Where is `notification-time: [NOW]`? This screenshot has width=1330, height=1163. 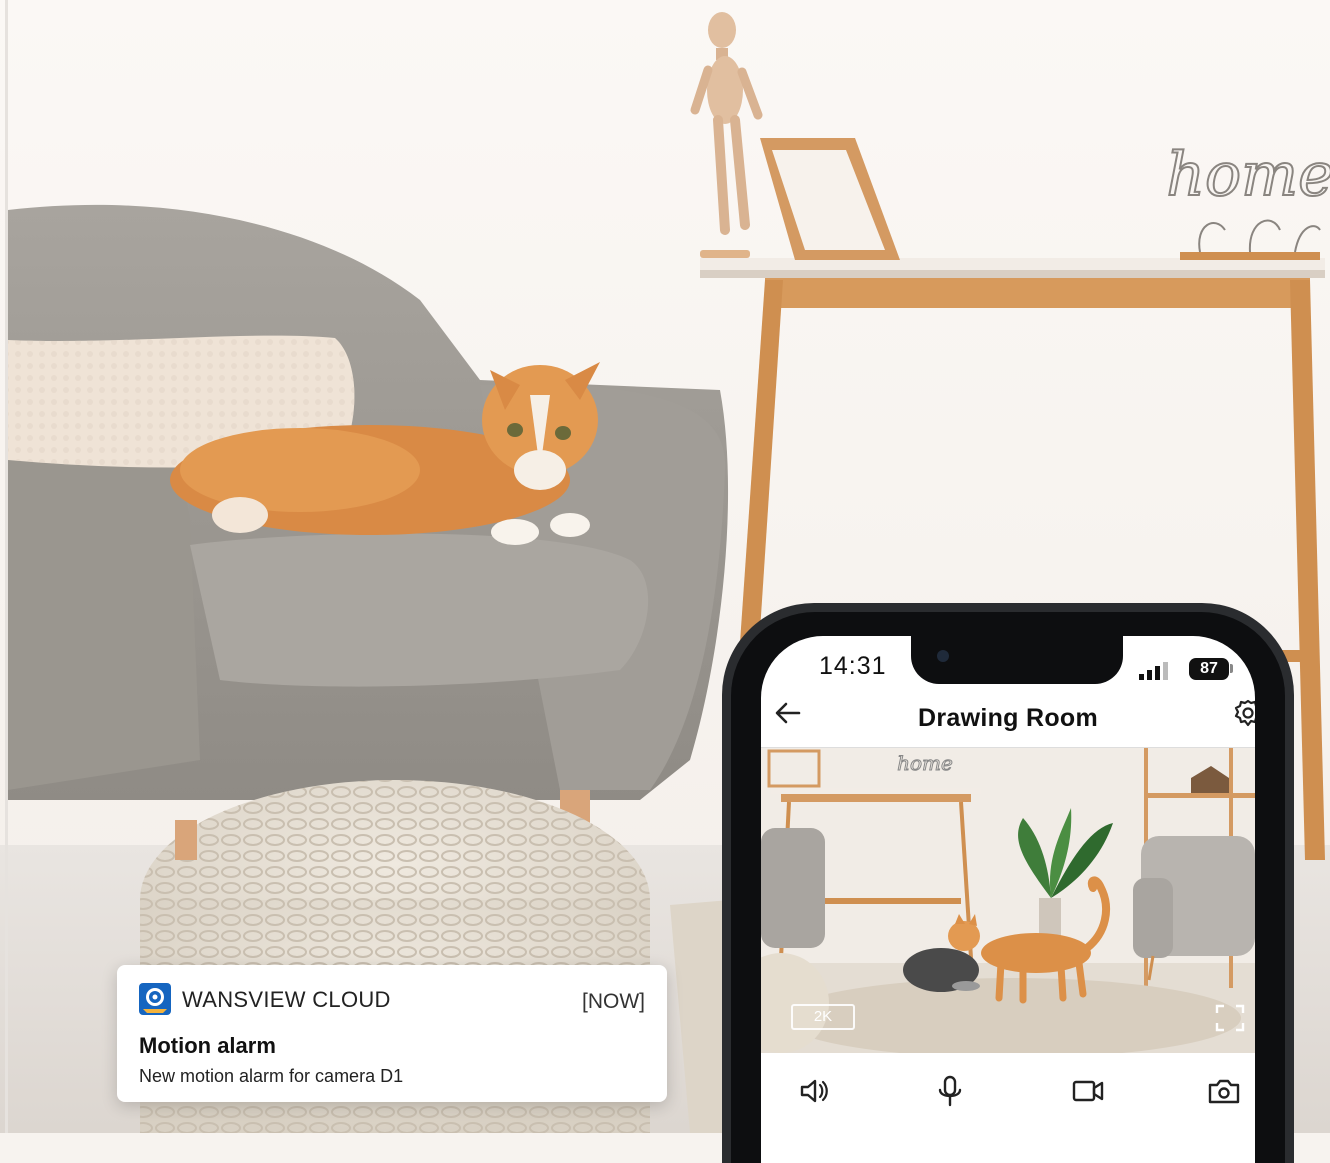 notification-time: [NOW] is located at coordinates (613, 1001).